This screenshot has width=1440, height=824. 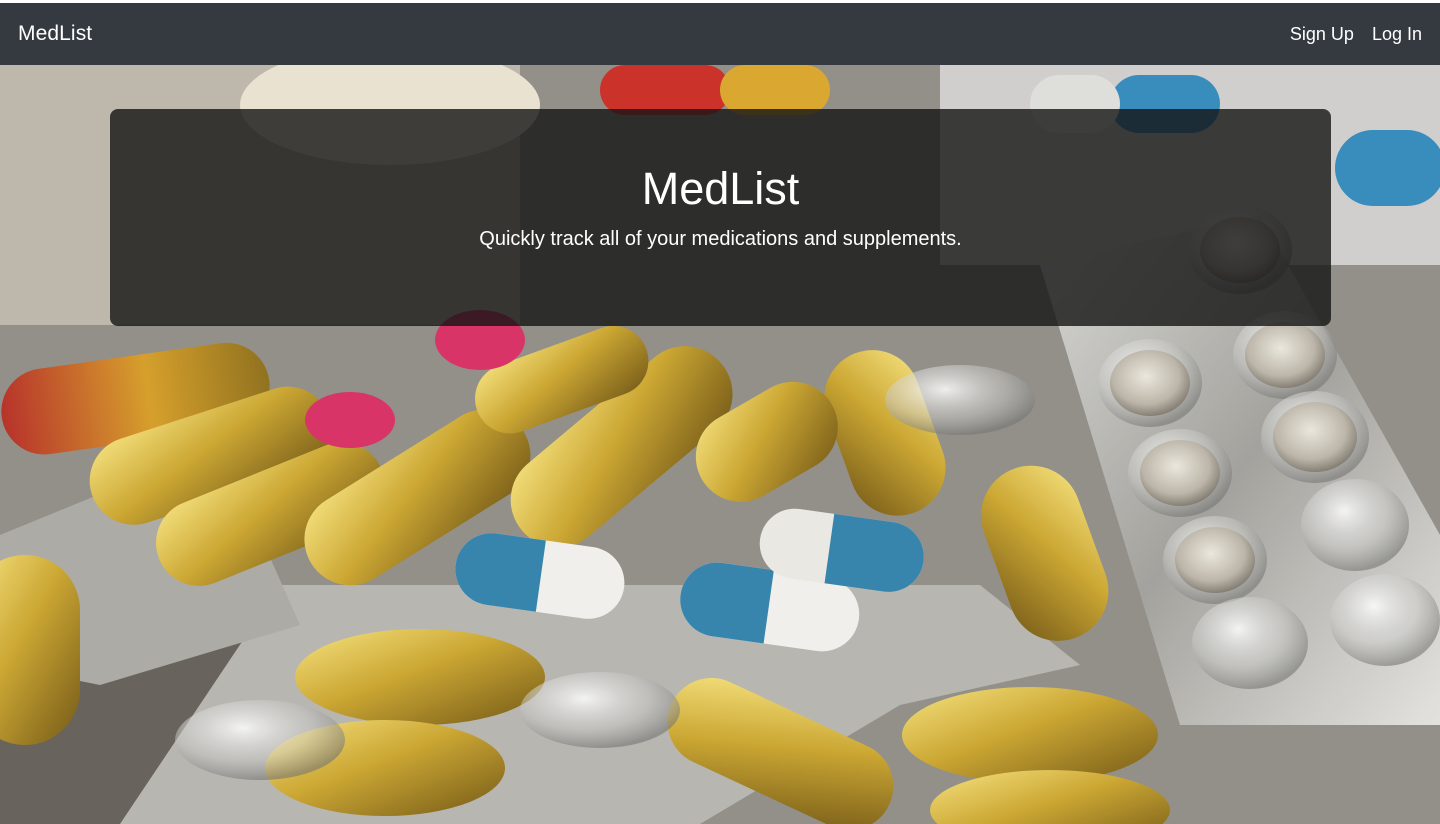 I want to click on nav-links: Sign Up Log In, so click(x=1356, y=34).